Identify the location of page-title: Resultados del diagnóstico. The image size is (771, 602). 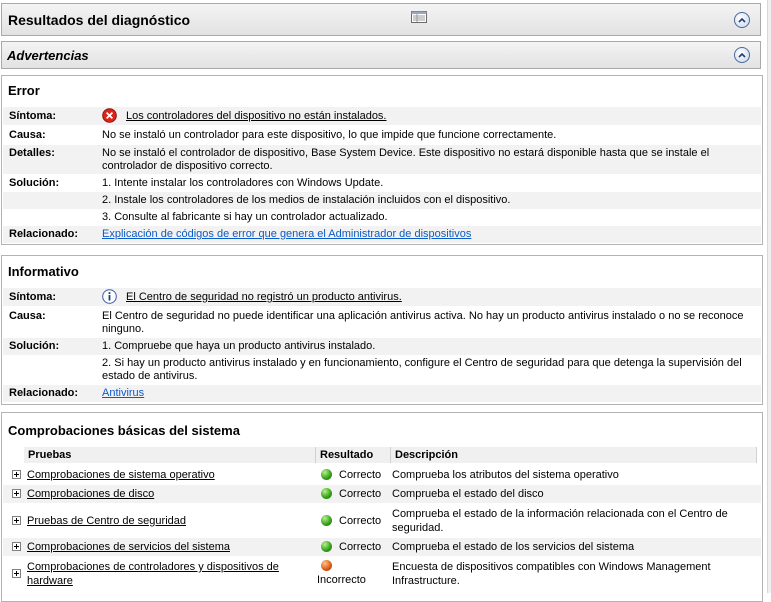
(99, 19).